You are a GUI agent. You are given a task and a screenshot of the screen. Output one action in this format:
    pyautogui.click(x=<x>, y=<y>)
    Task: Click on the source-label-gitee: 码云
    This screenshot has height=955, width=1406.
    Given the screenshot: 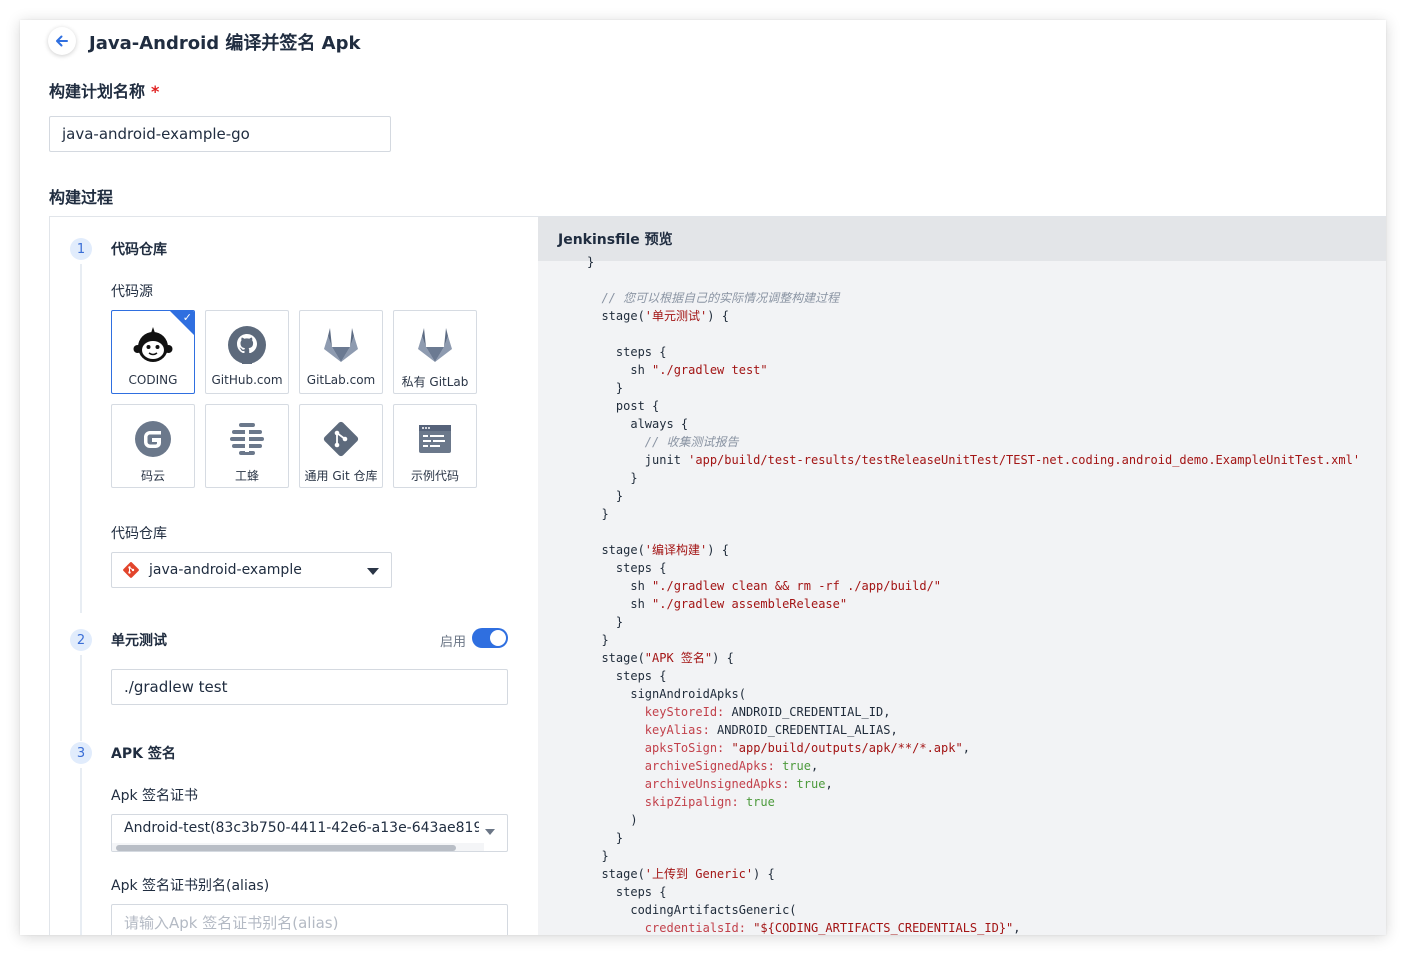 What is the action you would take?
    pyautogui.click(x=152, y=476)
    